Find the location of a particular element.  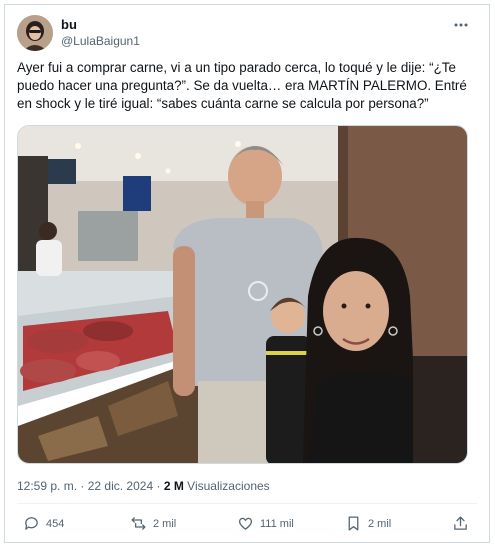

share-button is located at coordinates (460, 523).